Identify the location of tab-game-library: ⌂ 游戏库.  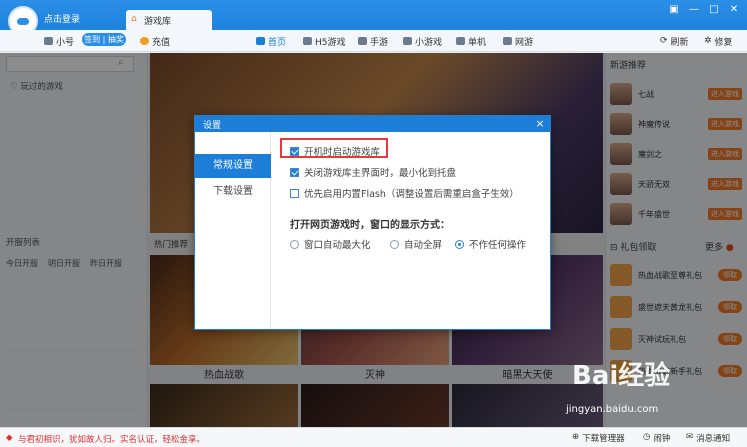
(169, 20).